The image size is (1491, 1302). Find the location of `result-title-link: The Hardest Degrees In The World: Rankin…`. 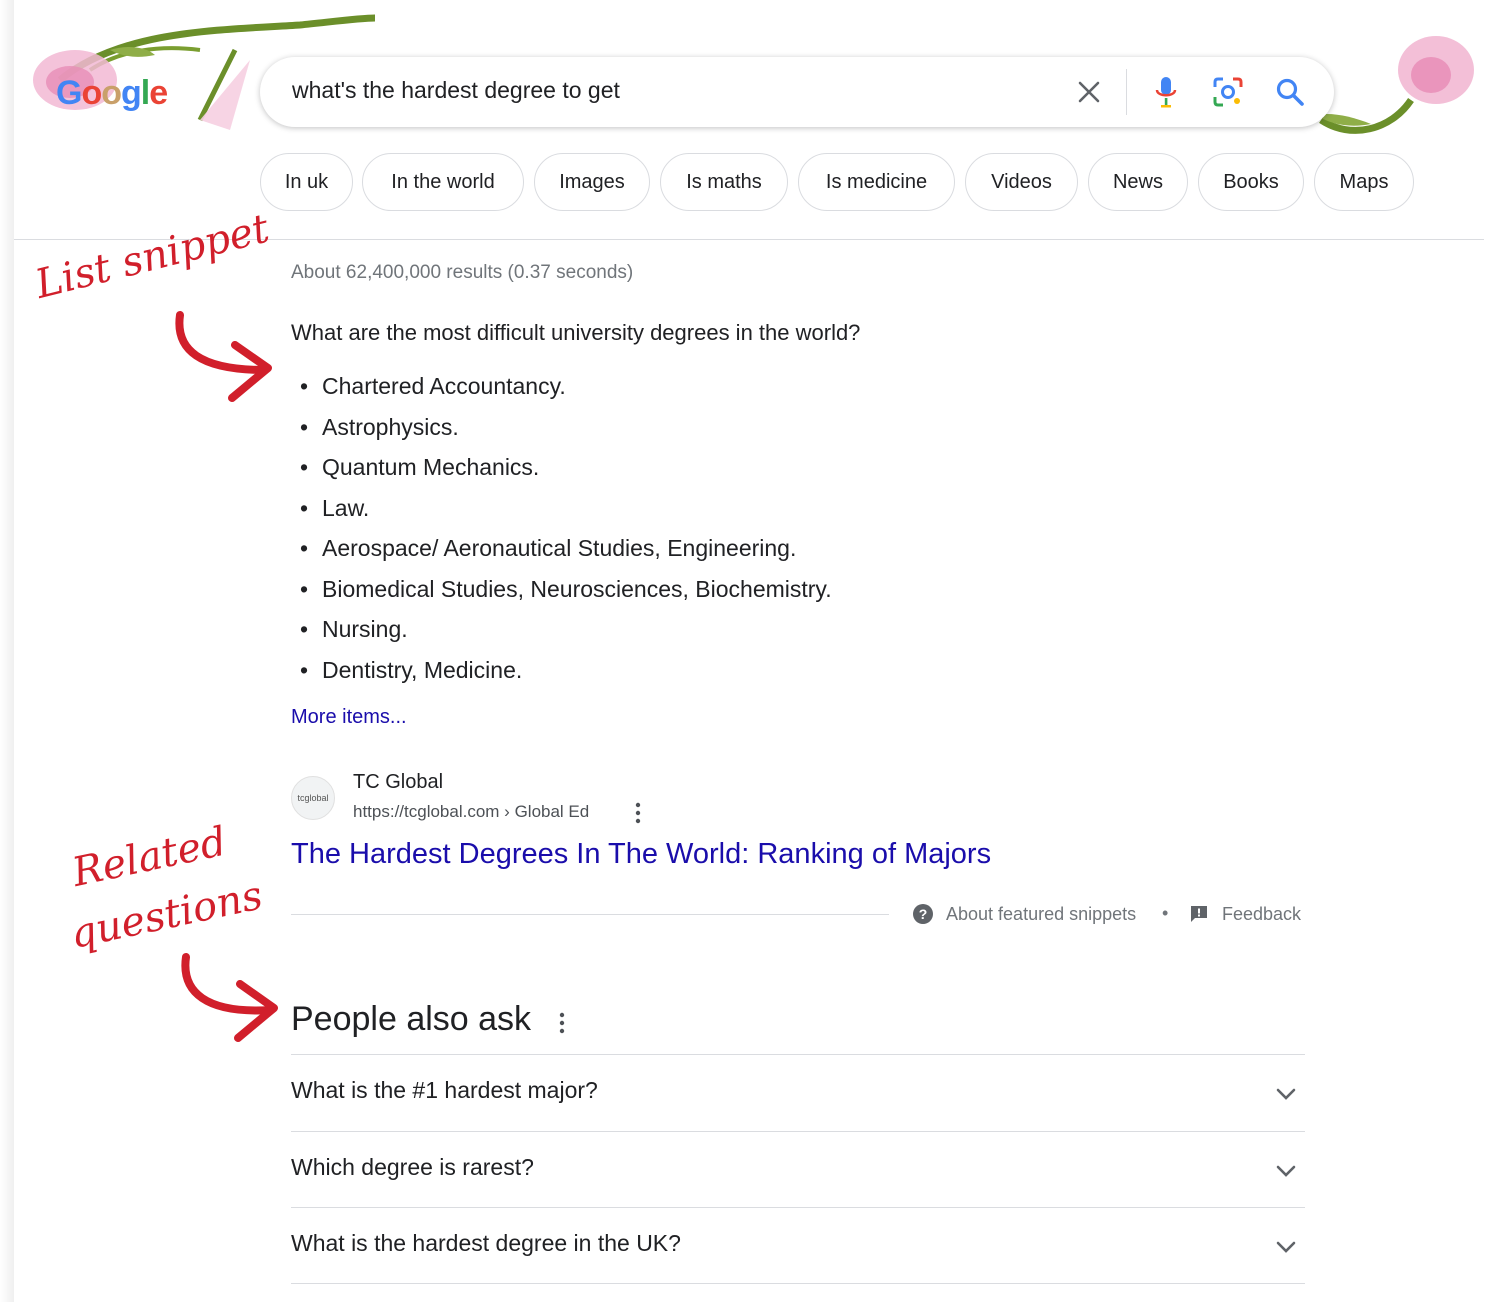

result-title-link: The Hardest Degrees In The World: Rankin… is located at coordinates (641, 854).